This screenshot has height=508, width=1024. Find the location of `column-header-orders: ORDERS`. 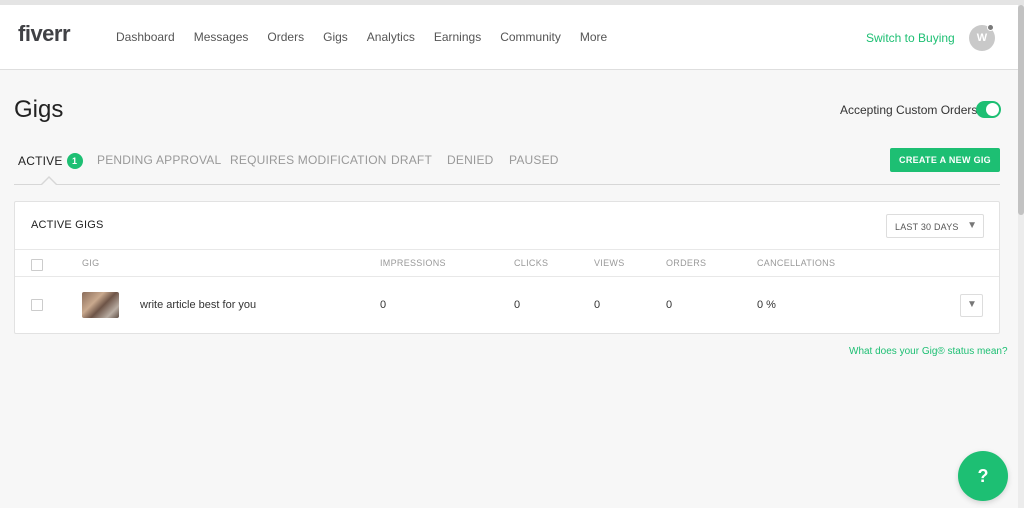

column-header-orders: ORDERS is located at coordinates (686, 263).